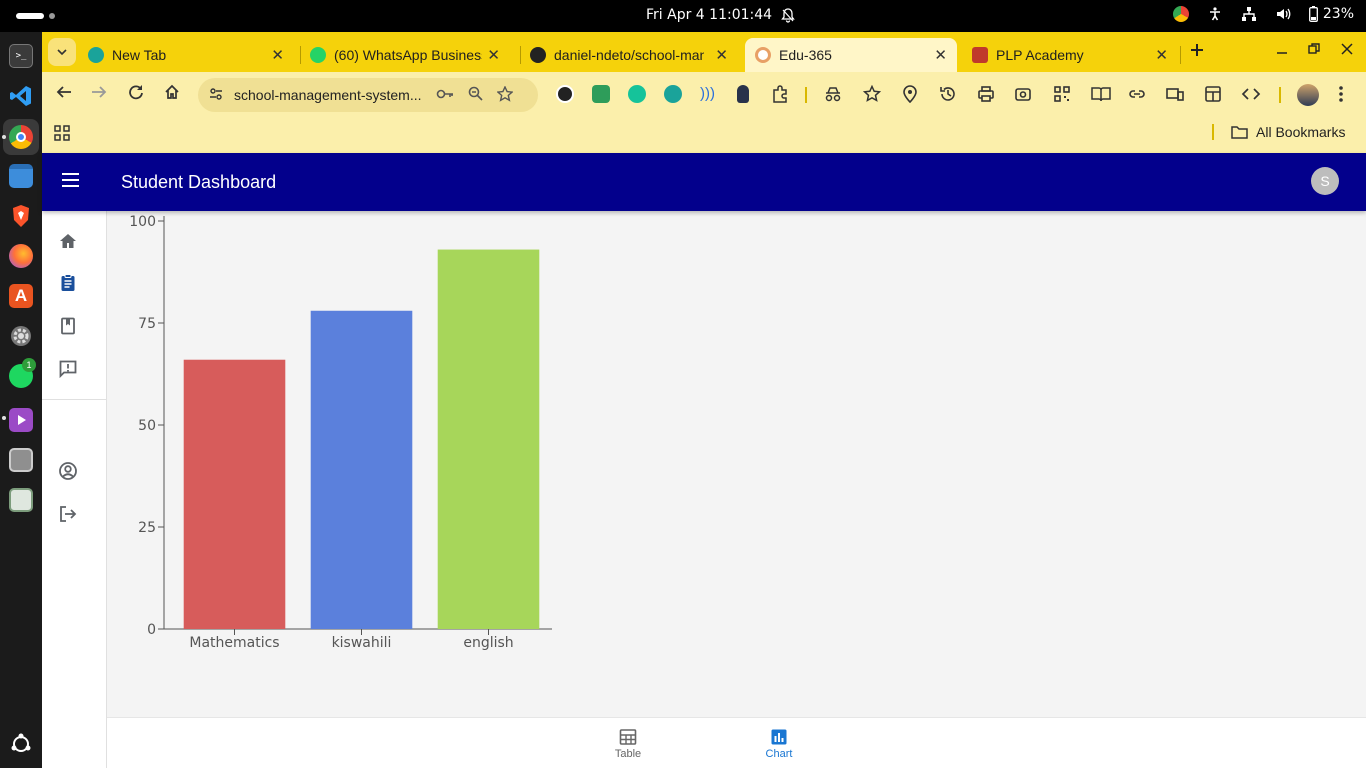 This screenshot has width=1366, height=768. Describe the element at coordinates (21, 460) in the screenshot. I see `text-editor-icon` at that location.